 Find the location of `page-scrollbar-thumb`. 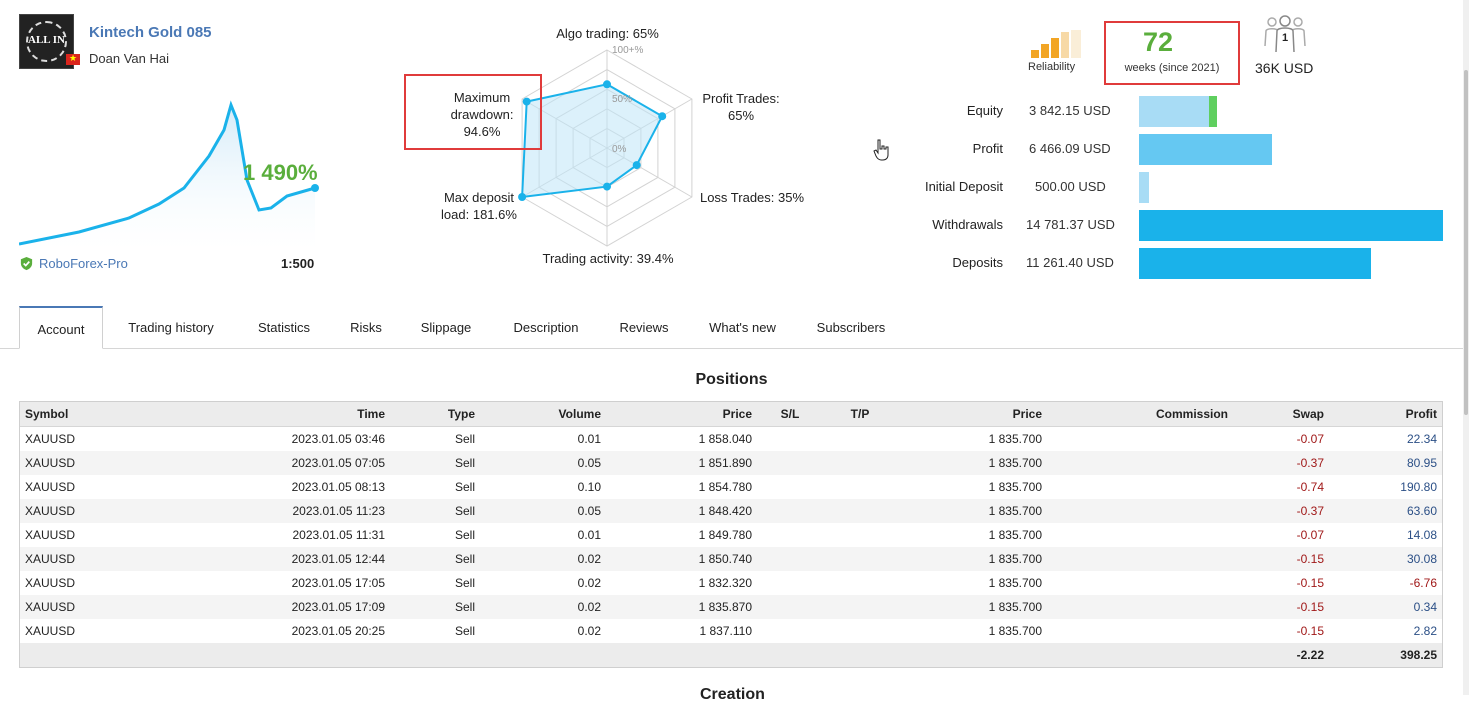

page-scrollbar-thumb is located at coordinates (1466, 242).